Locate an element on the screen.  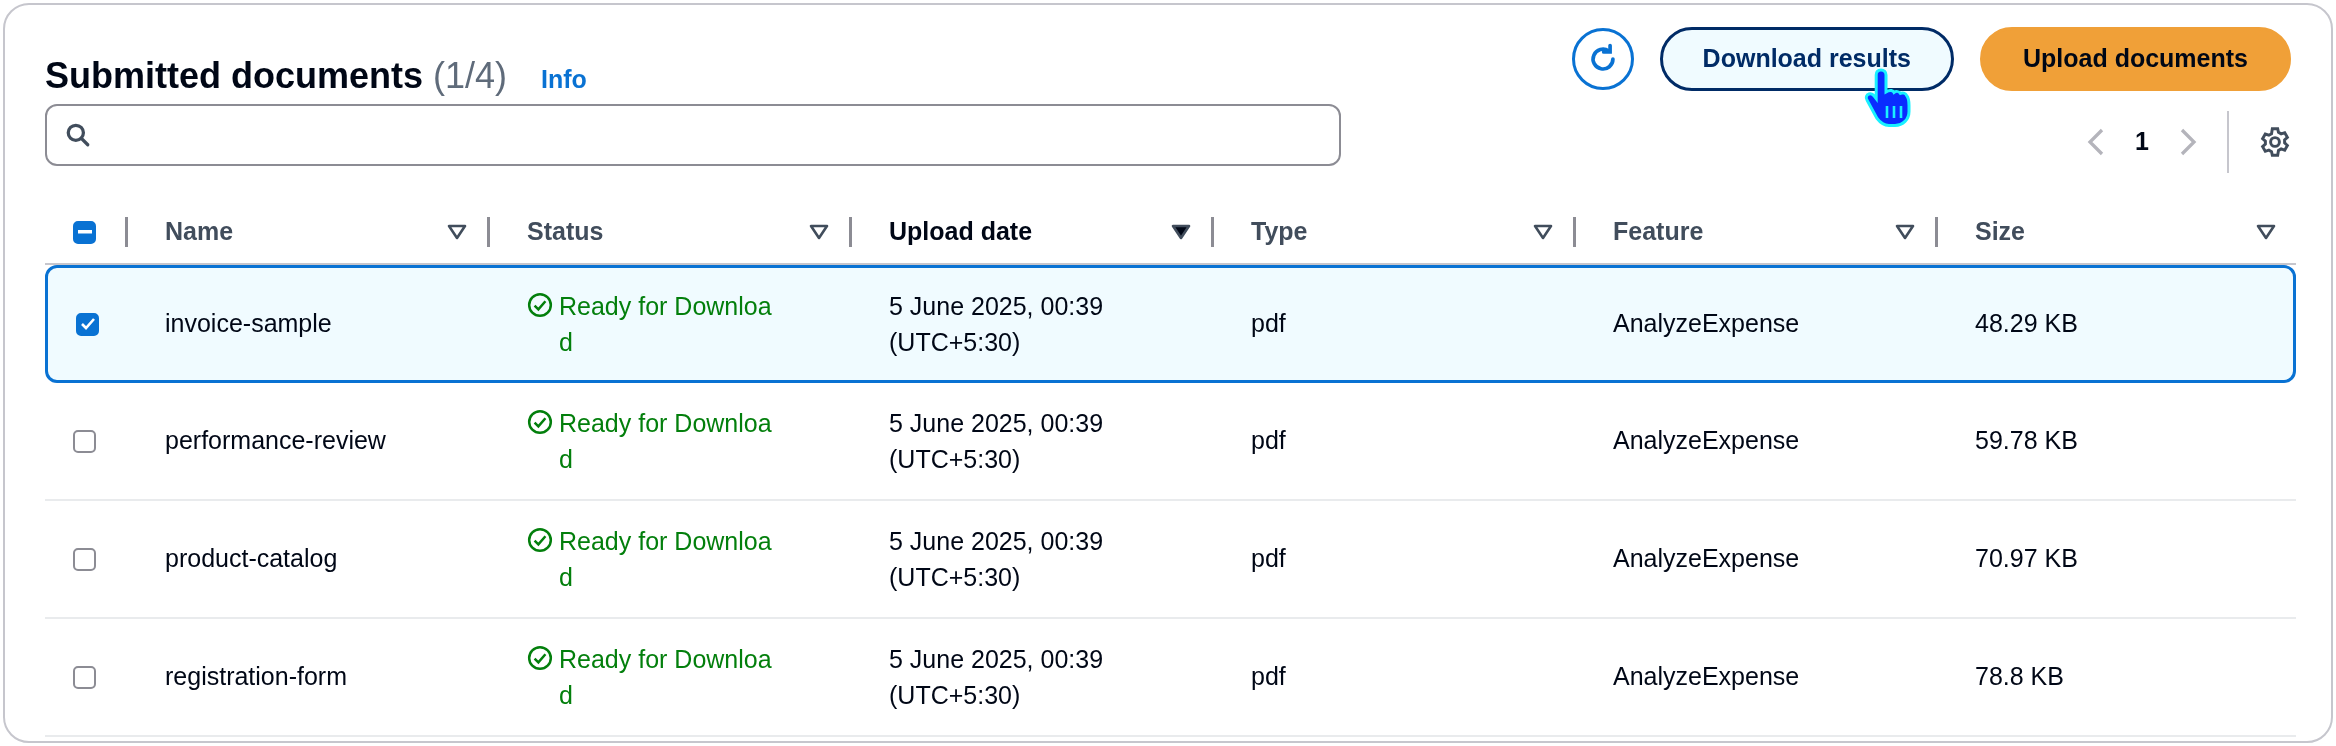
column-header: Name is located at coordinates (200, 232).